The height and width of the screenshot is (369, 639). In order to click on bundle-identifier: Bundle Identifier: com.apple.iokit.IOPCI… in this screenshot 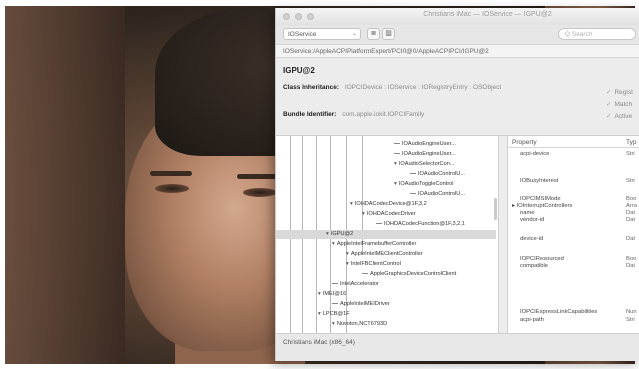, I will do `click(353, 114)`.